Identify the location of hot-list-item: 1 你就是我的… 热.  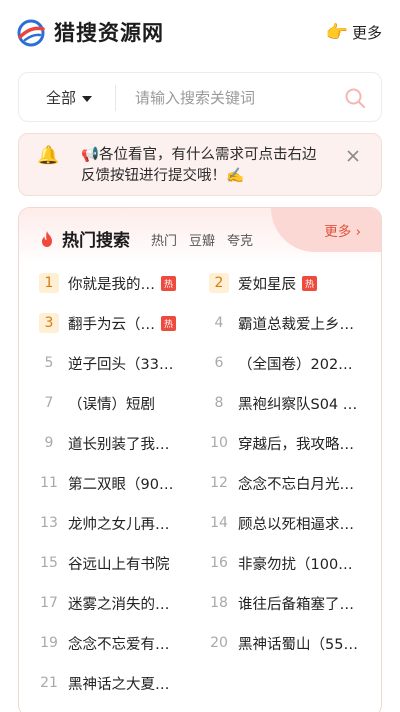
(107, 283).